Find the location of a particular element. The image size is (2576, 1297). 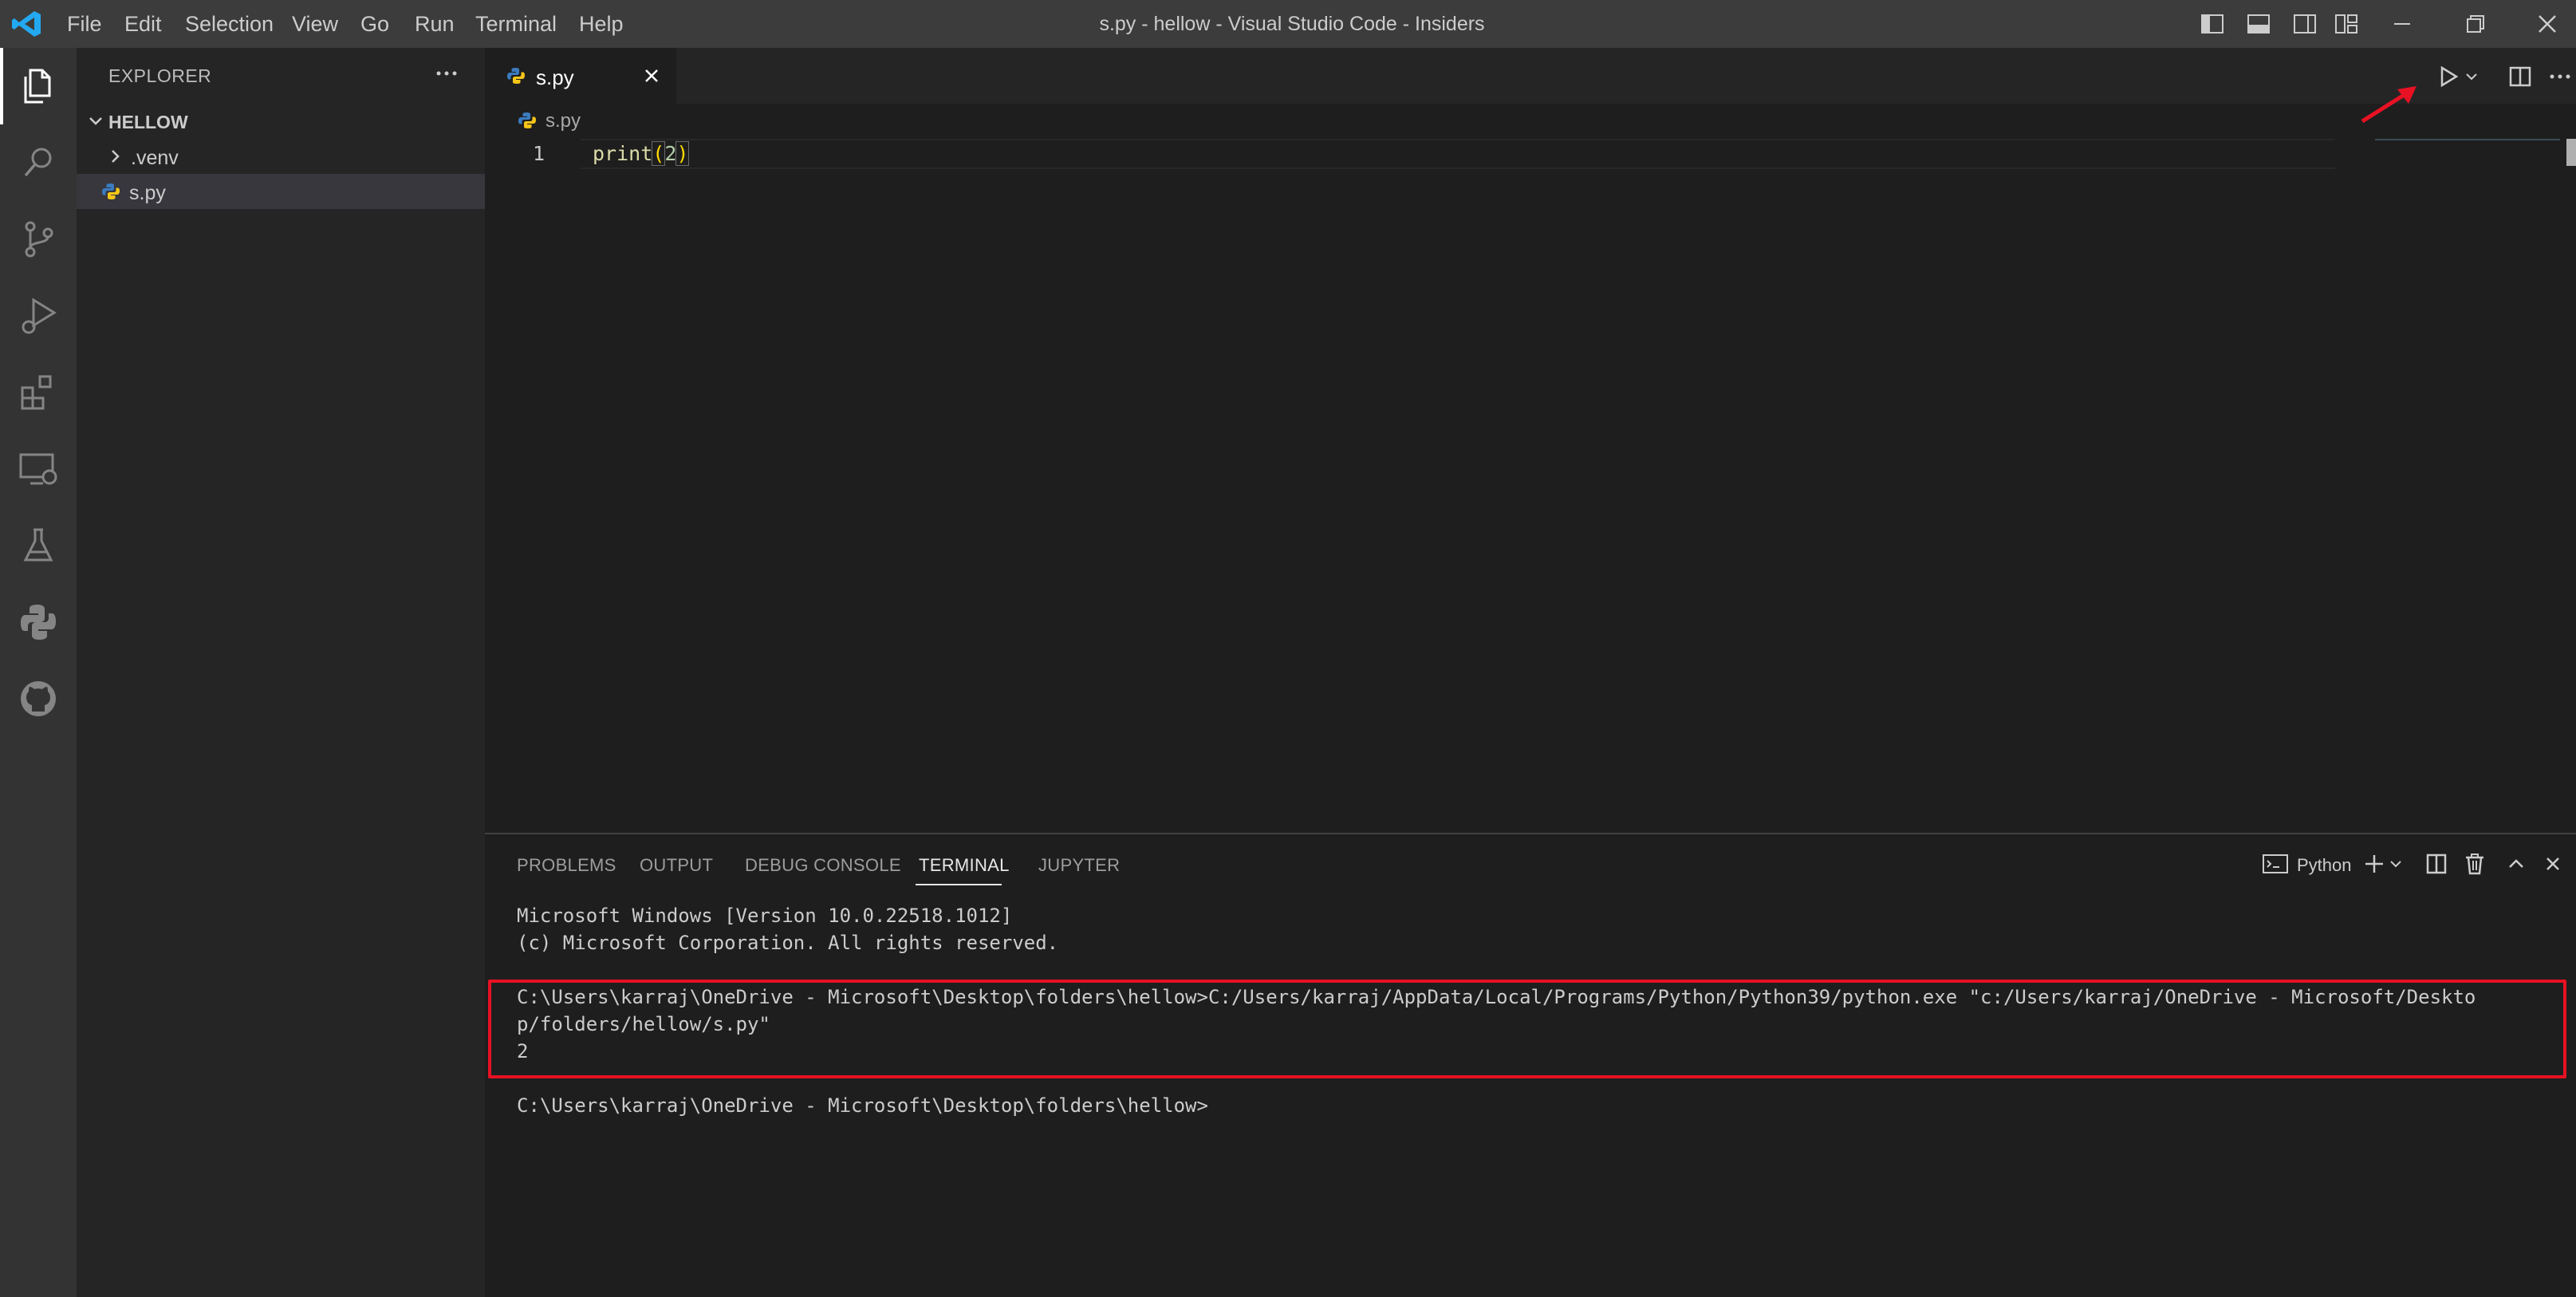

tree-item-venv: .venv is located at coordinates (281, 156).